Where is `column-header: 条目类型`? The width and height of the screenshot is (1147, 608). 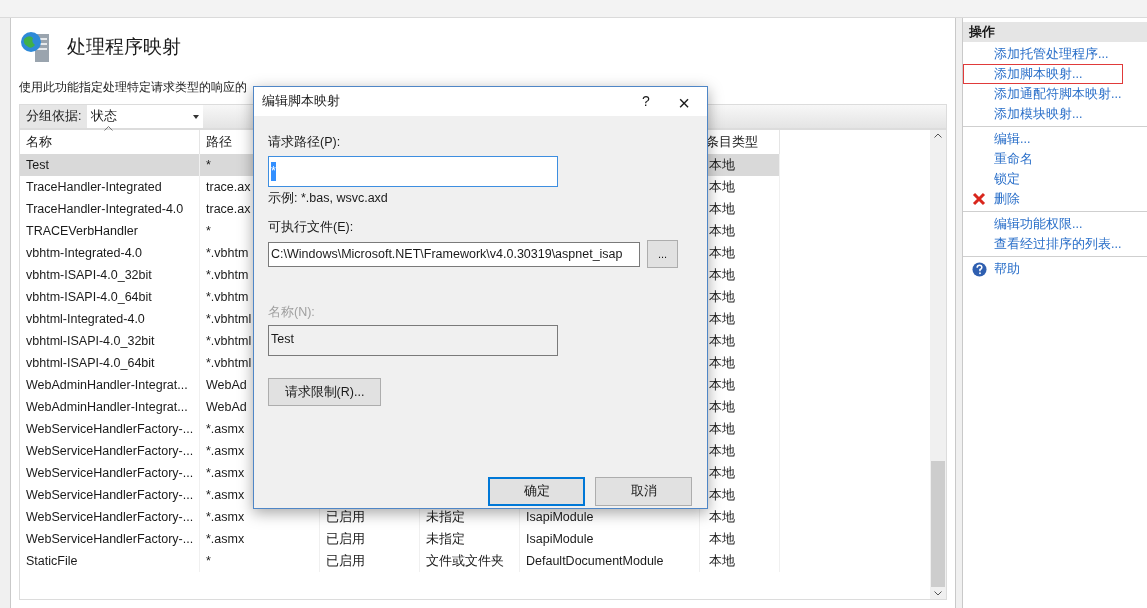
column-header: 条目类型 is located at coordinates (732, 142).